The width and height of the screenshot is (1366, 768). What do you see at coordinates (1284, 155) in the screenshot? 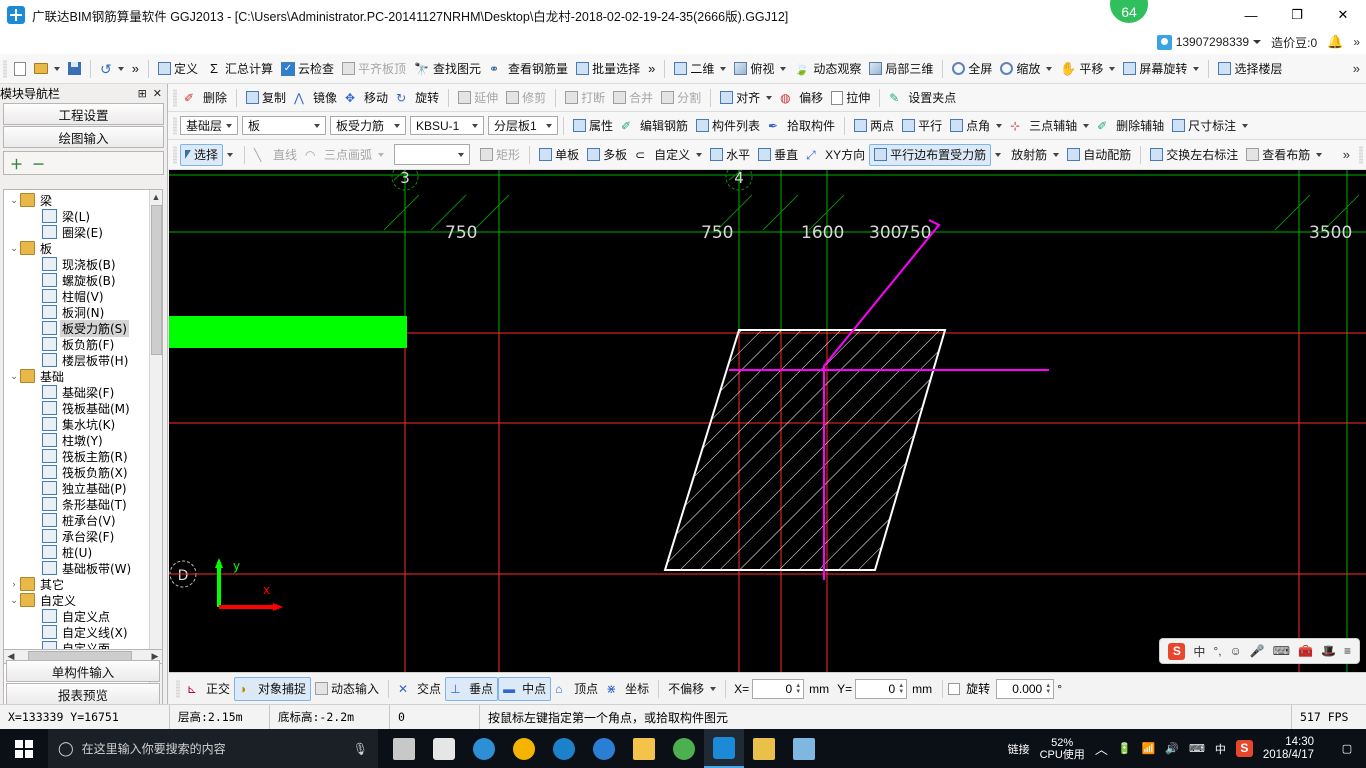
I see `view-rebar-layout-button: 查看布筋` at bounding box center [1284, 155].